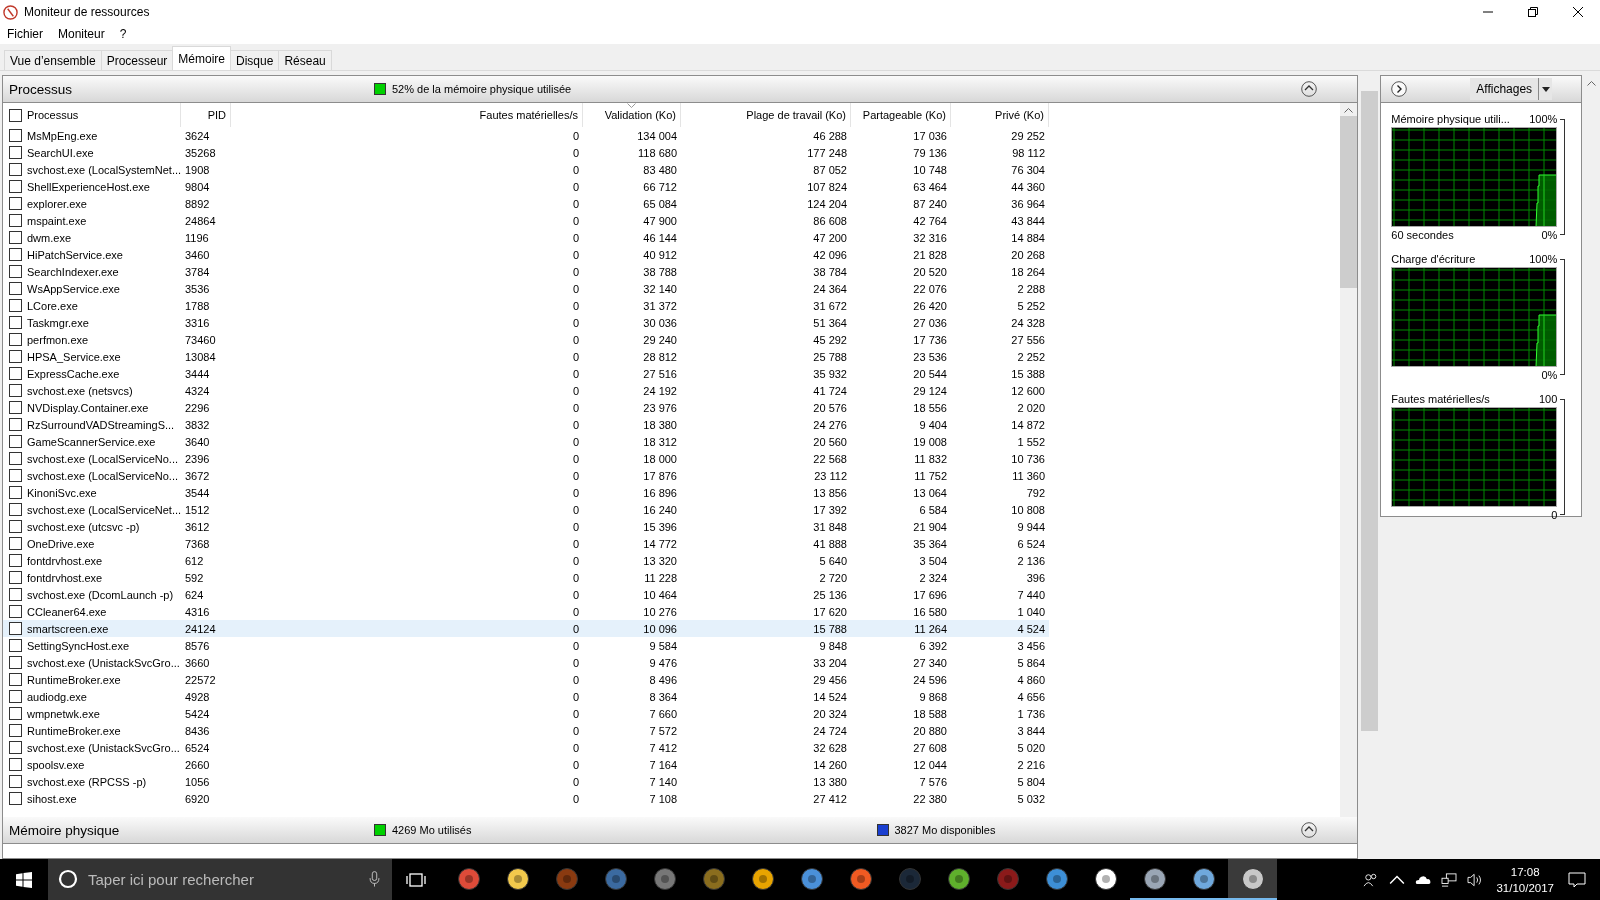 Image resolution: width=1600 pixels, height=900 pixels. I want to click on table-row: RuntimeBroker.exe 22572 0 8 496 29 456 24 596 4 860, so click(526, 679).